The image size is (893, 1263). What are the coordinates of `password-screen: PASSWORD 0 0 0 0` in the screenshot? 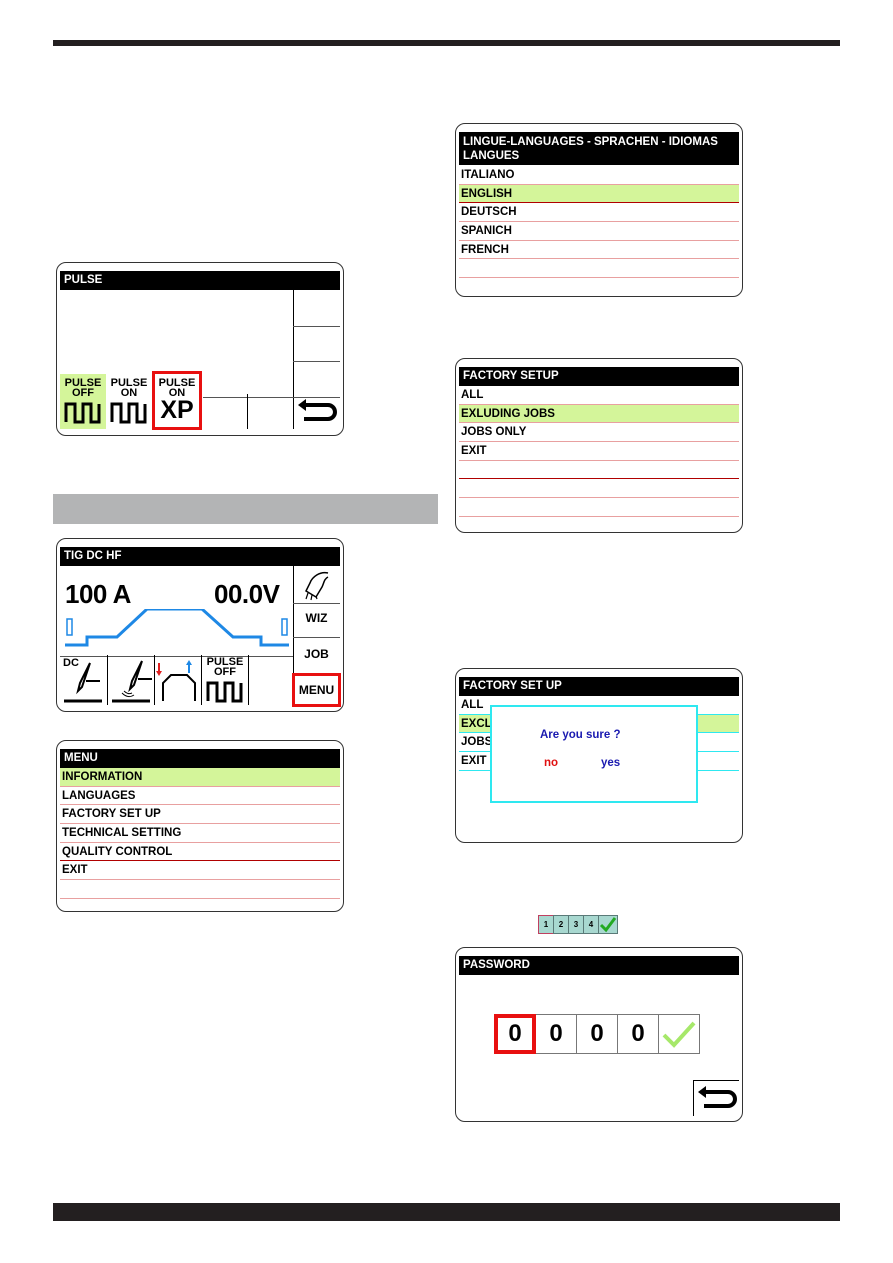 It's located at (599, 1034).